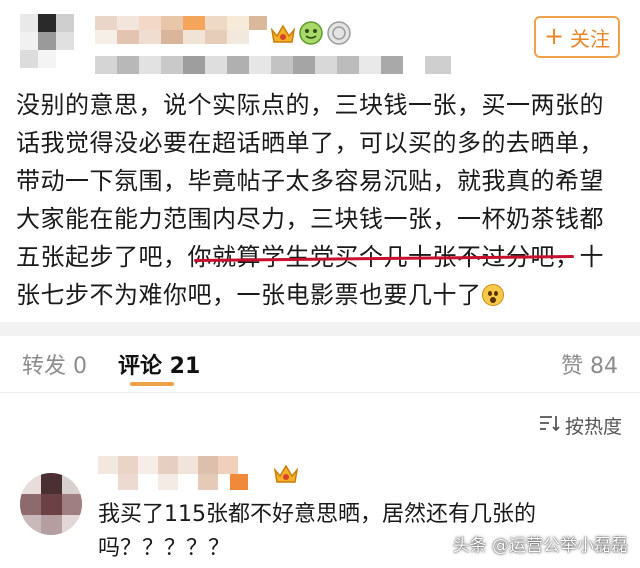 The image size is (640, 568). I want to click on shocked-face-emoji, so click(492, 295).